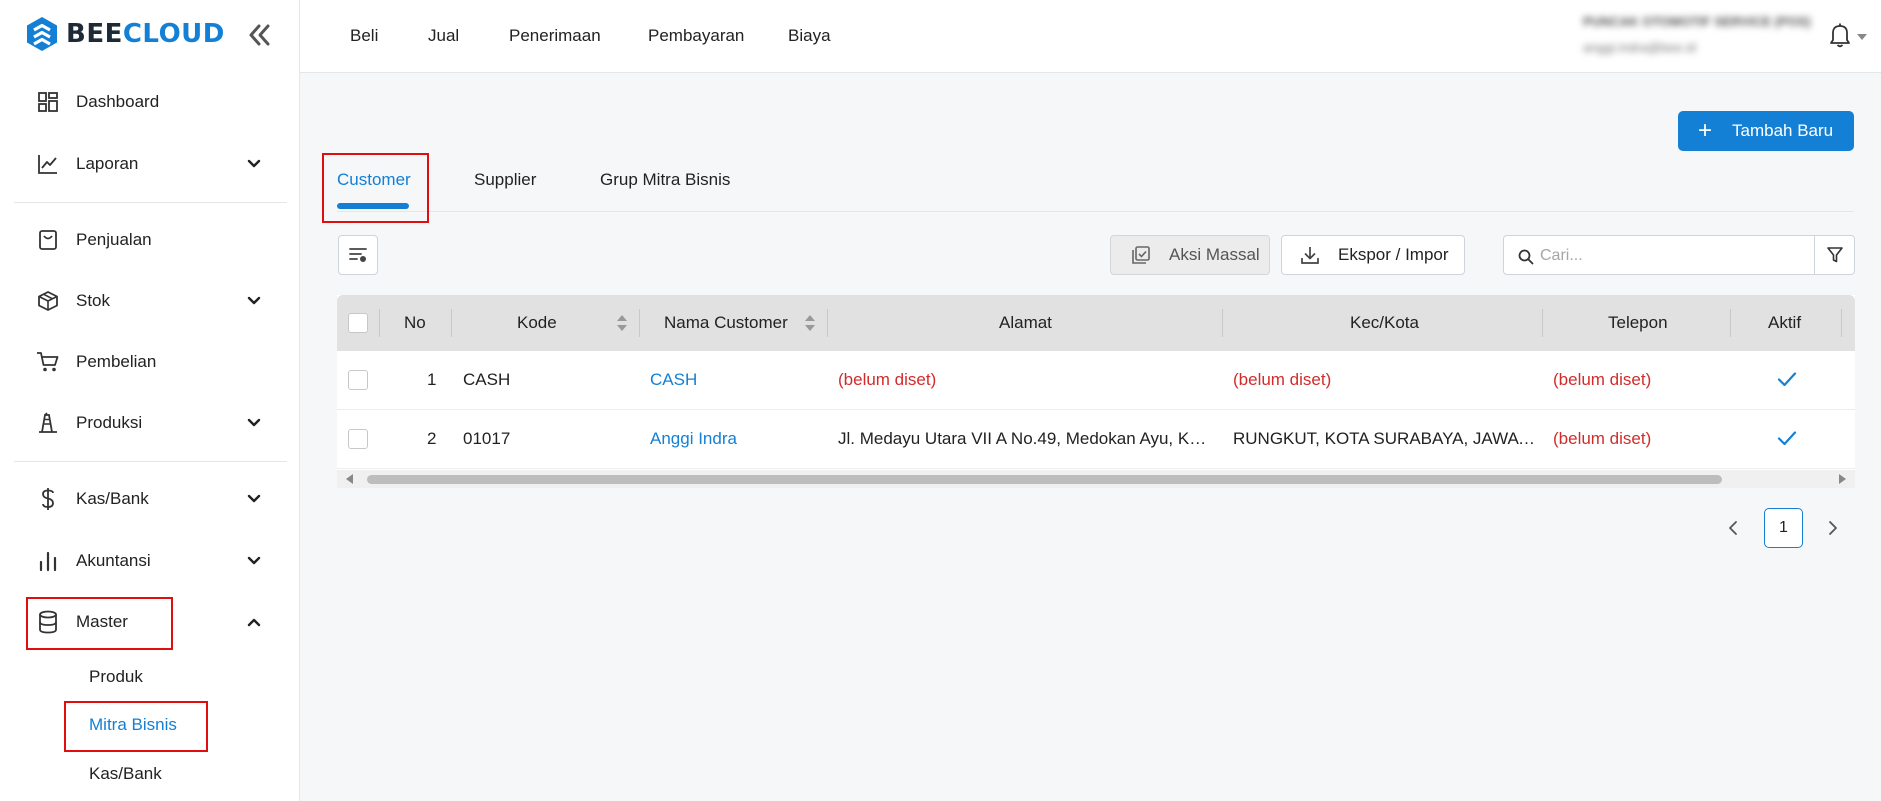 The height and width of the screenshot is (801, 1881). I want to click on bulk-action-button: Aksi Massal, so click(1190, 255).